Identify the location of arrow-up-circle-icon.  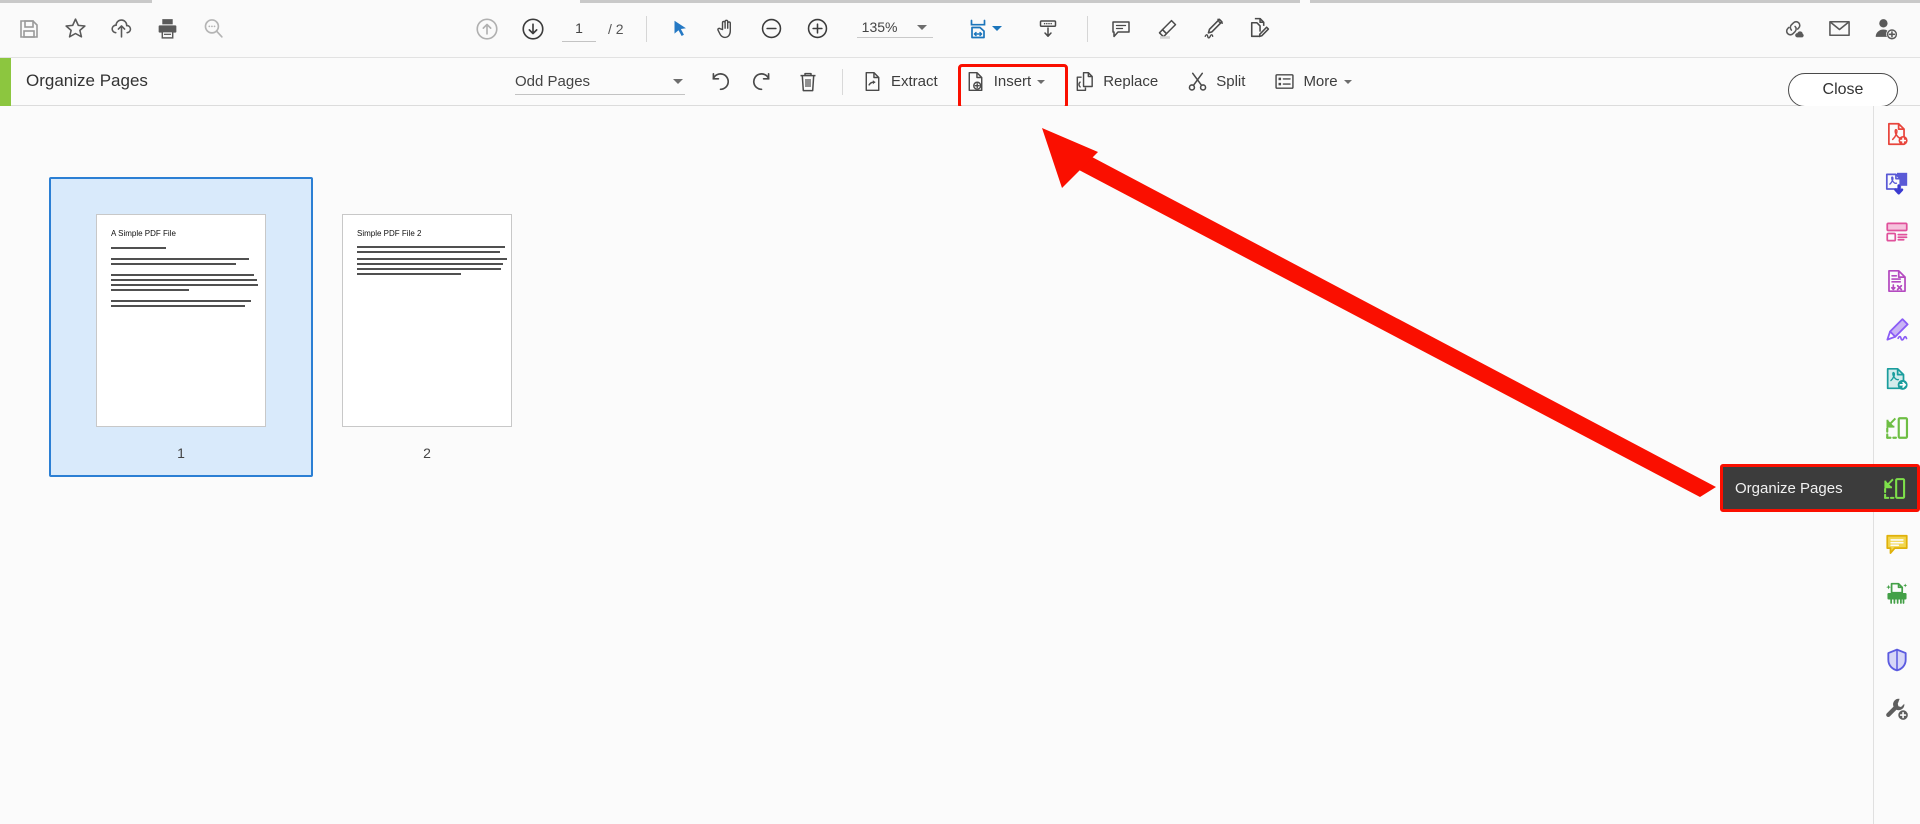
(487, 29).